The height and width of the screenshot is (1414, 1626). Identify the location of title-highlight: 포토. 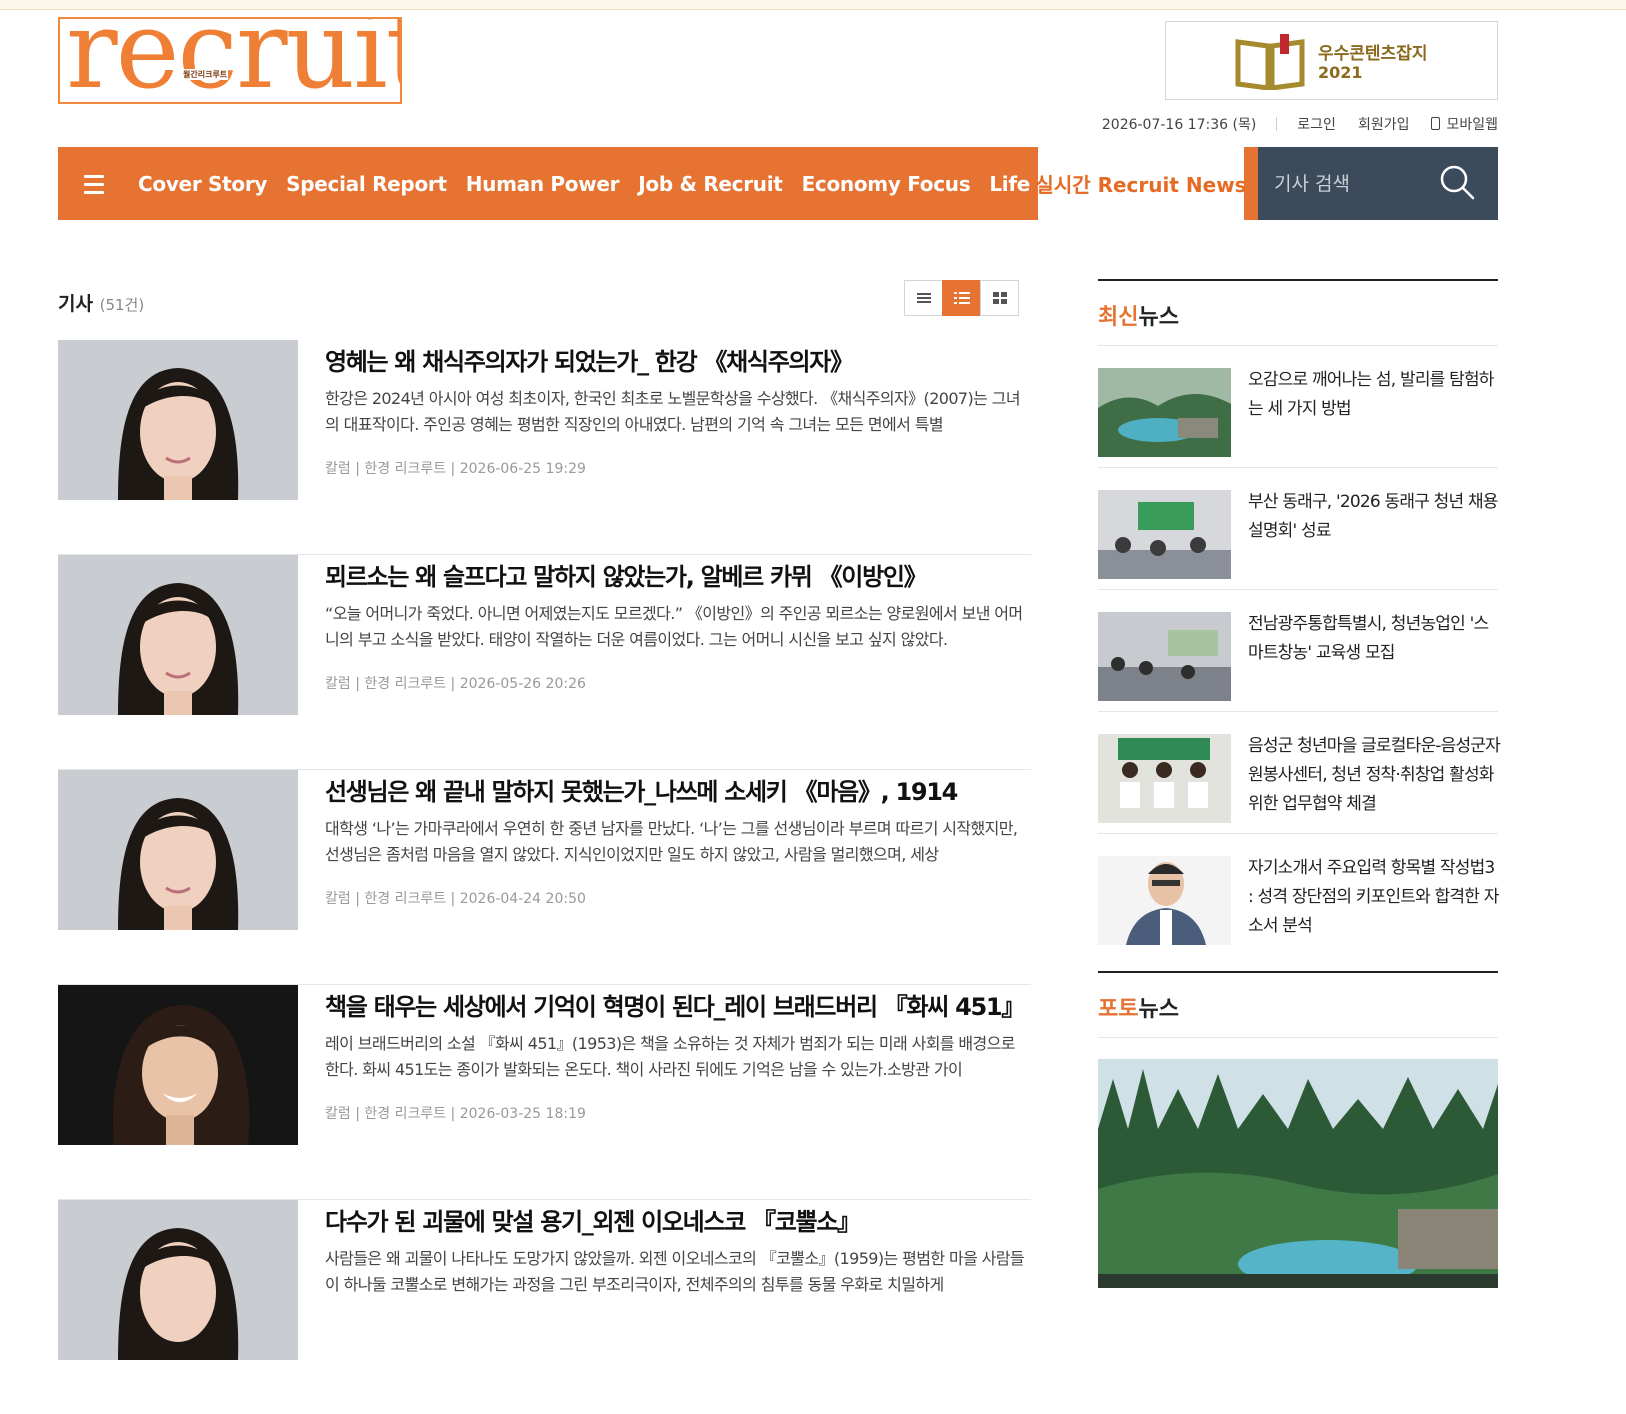
(1118, 1009).